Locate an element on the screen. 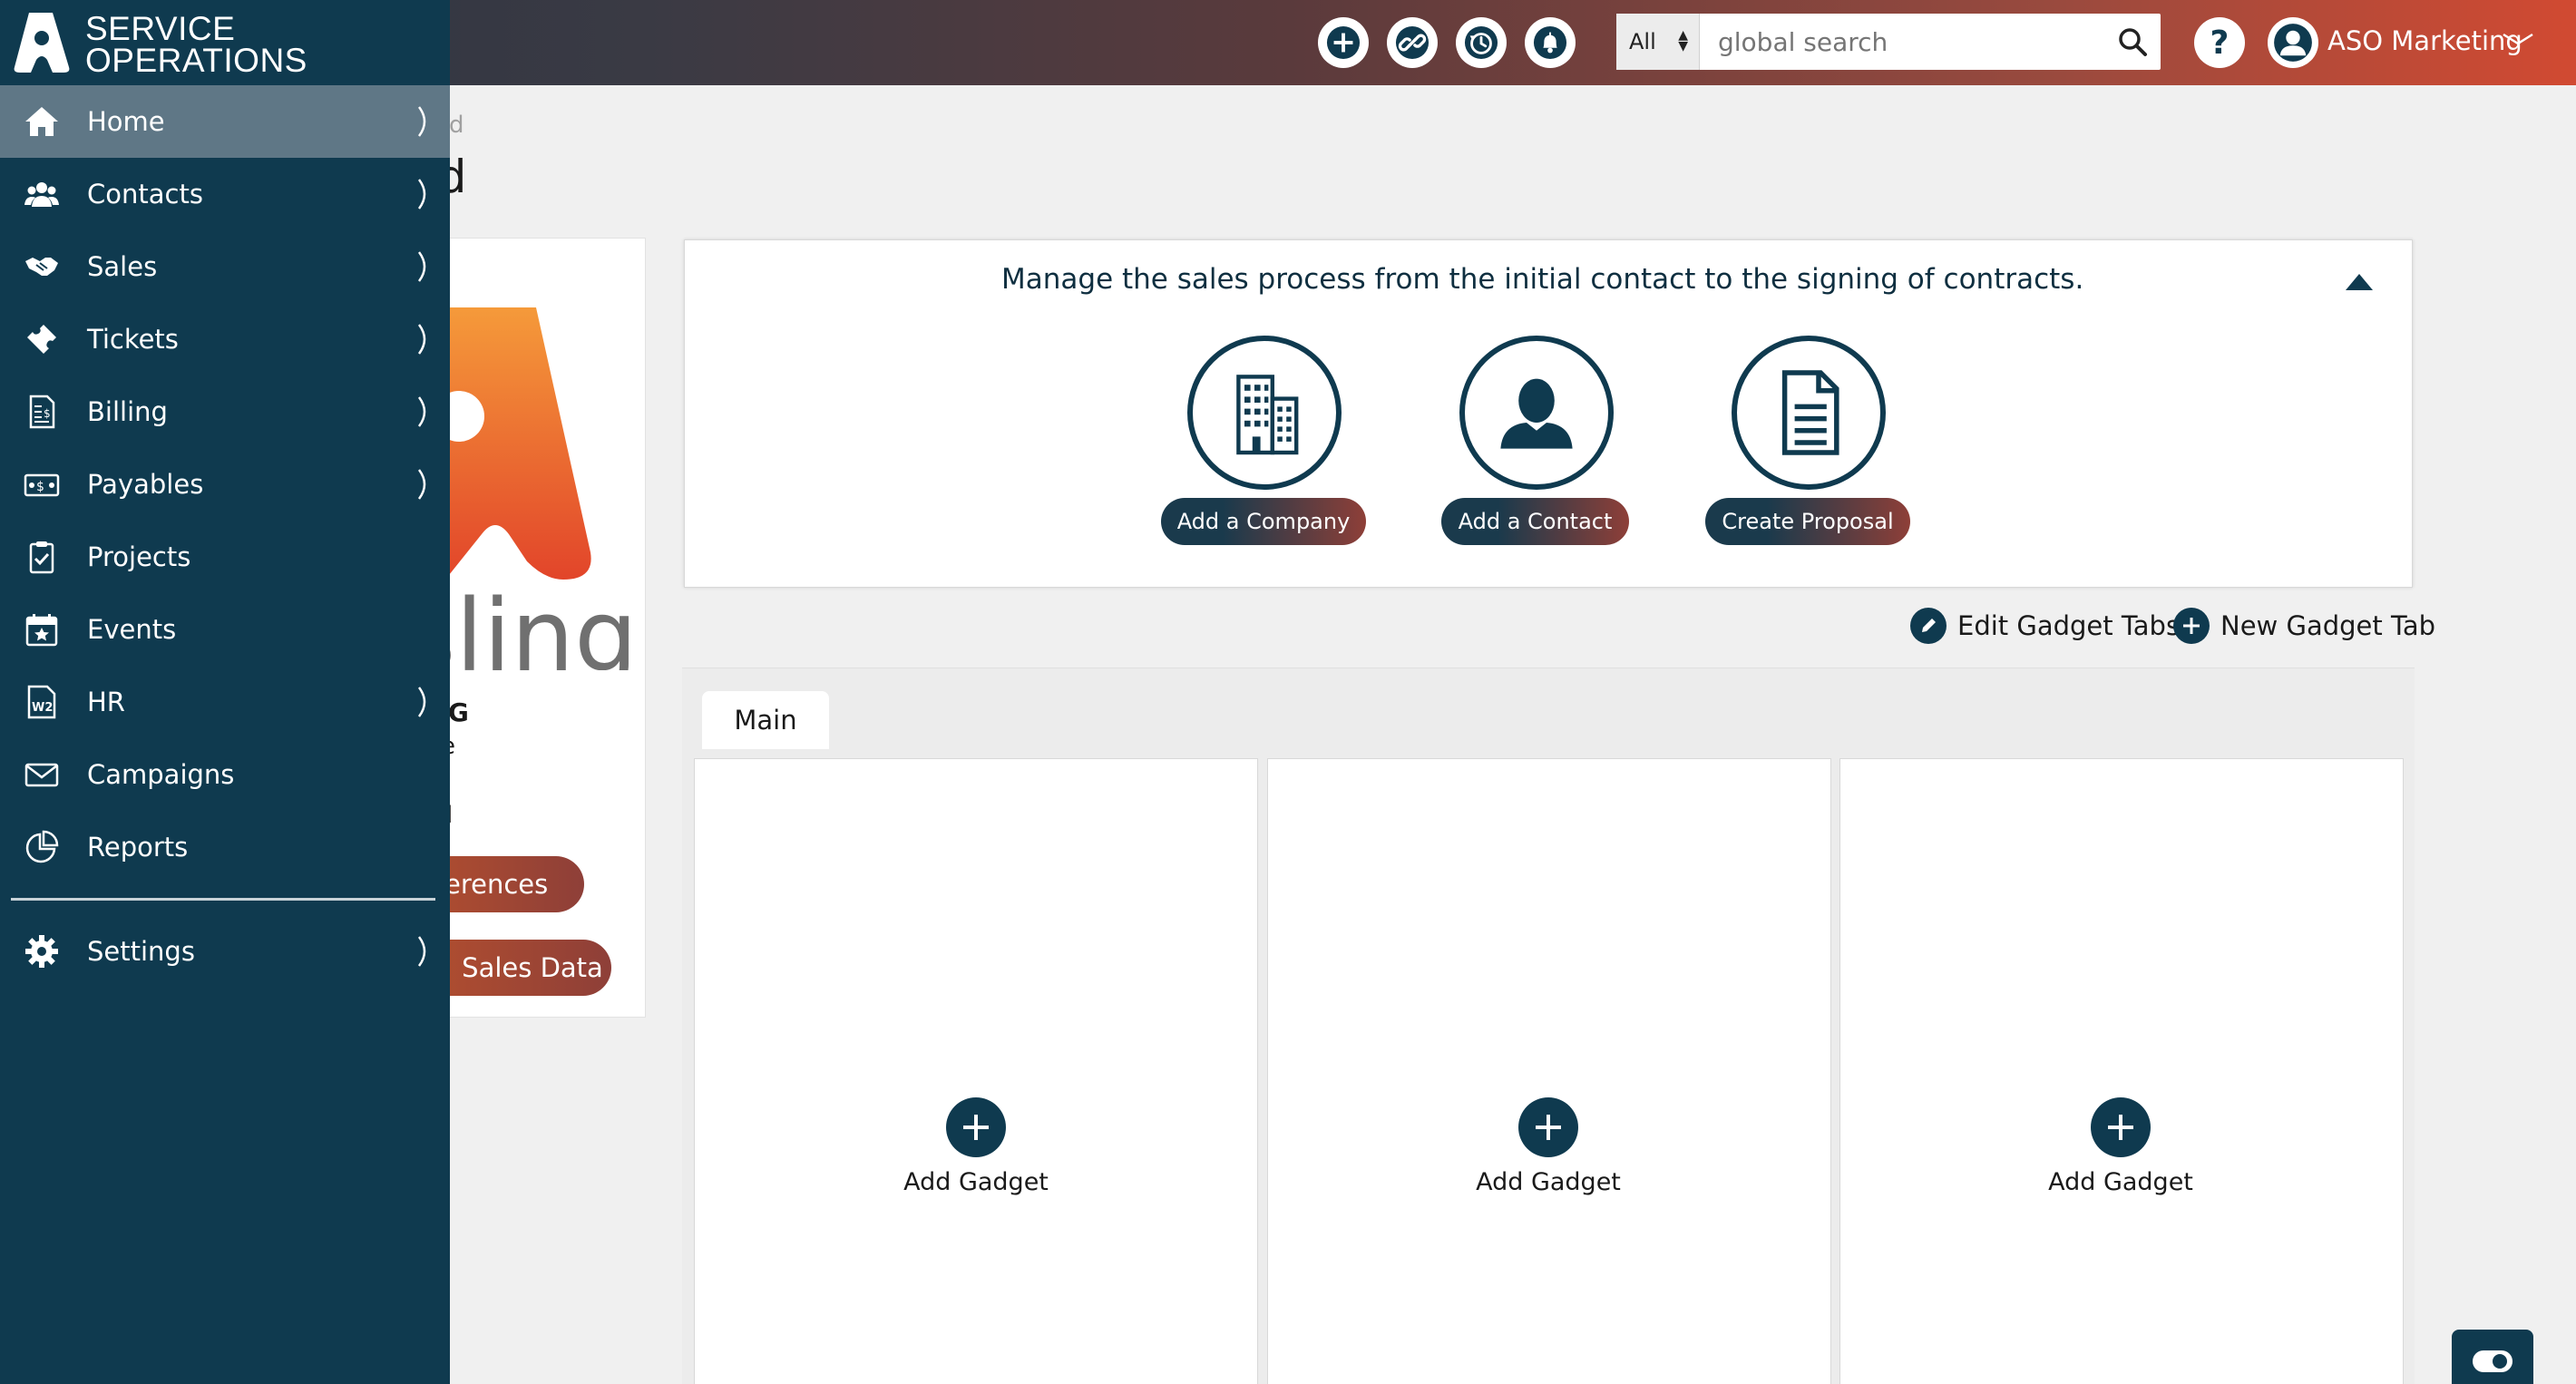 Image resolution: width=2576 pixels, height=1384 pixels. add-company-button: Add a Company is located at coordinates (1263, 521).